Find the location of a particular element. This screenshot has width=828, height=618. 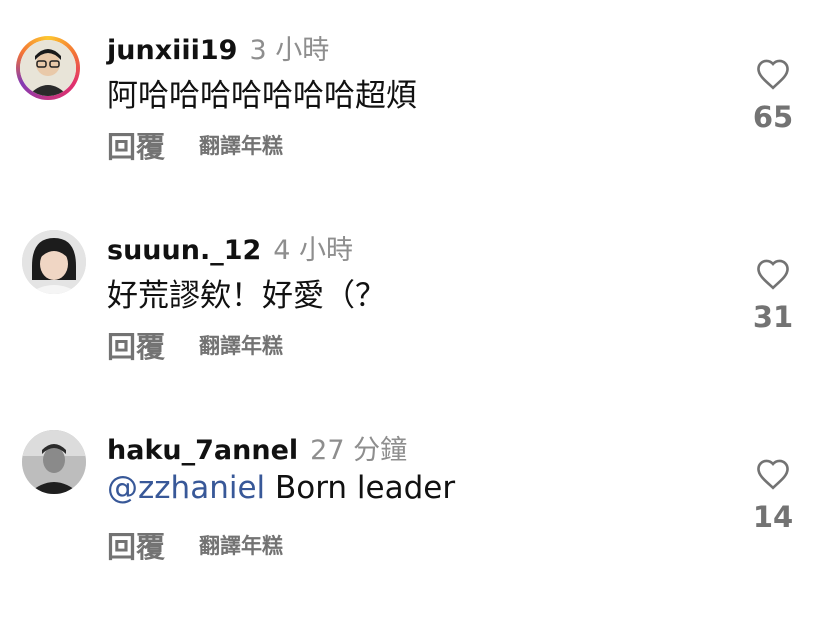

username: haku_7annel is located at coordinates (202, 450).